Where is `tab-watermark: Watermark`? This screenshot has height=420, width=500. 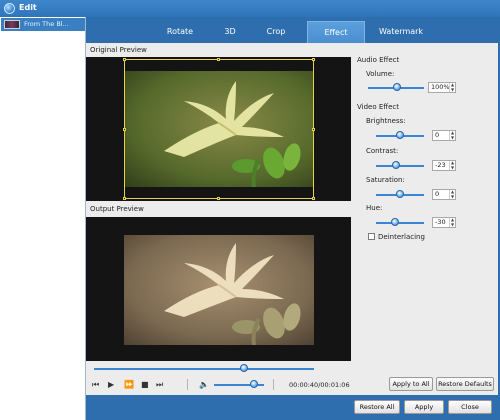
tab-watermark: Watermark is located at coordinates (401, 32).